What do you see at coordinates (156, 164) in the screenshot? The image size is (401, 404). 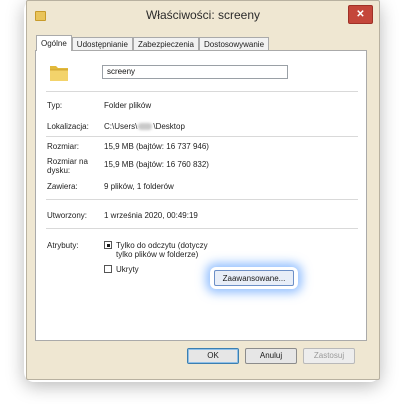 I see `disk-size-value: 15,9 MB (bajtów: 16 760 832)` at bounding box center [156, 164].